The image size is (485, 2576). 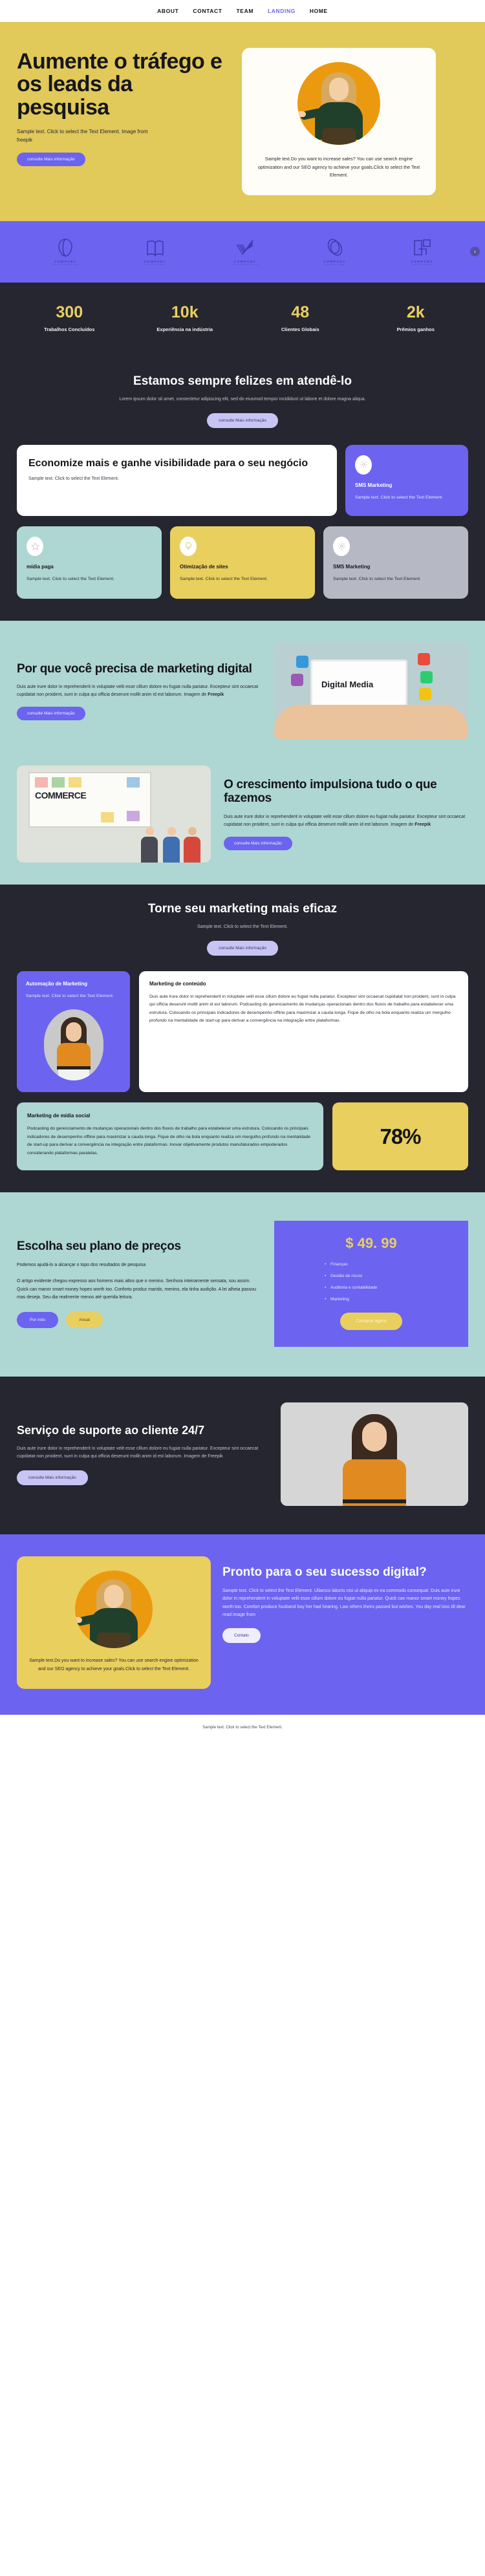 I want to click on feature-card-sms-title: SMS Marketing, so click(x=374, y=485).